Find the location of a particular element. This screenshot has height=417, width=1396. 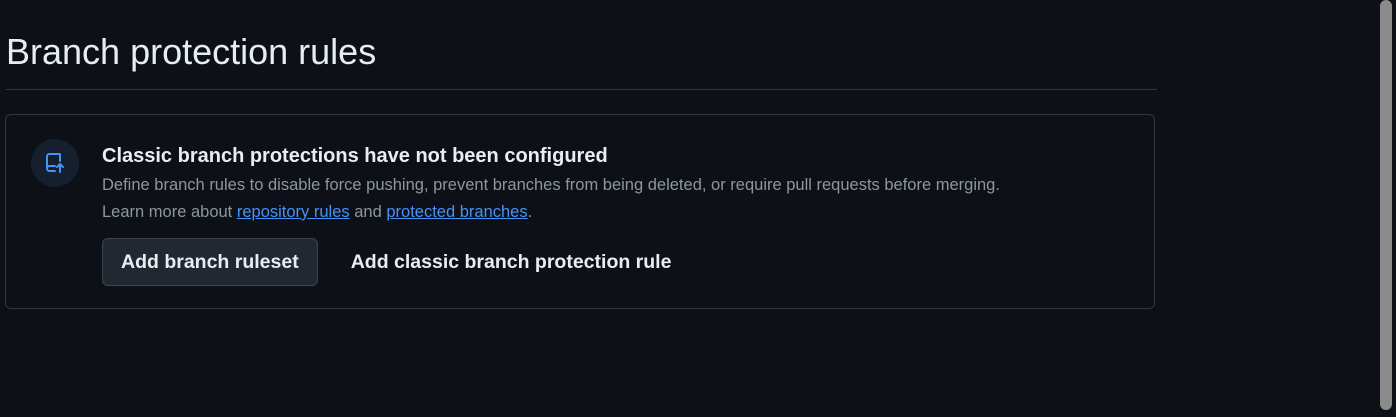

blankslate-icon-container is located at coordinates (55, 163).